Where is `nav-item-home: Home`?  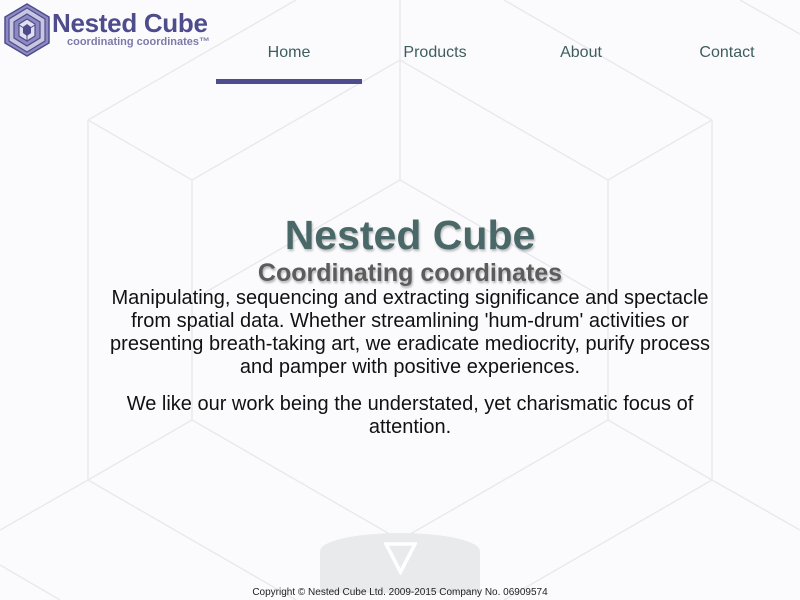 nav-item-home: Home is located at coordinates (289, 57).